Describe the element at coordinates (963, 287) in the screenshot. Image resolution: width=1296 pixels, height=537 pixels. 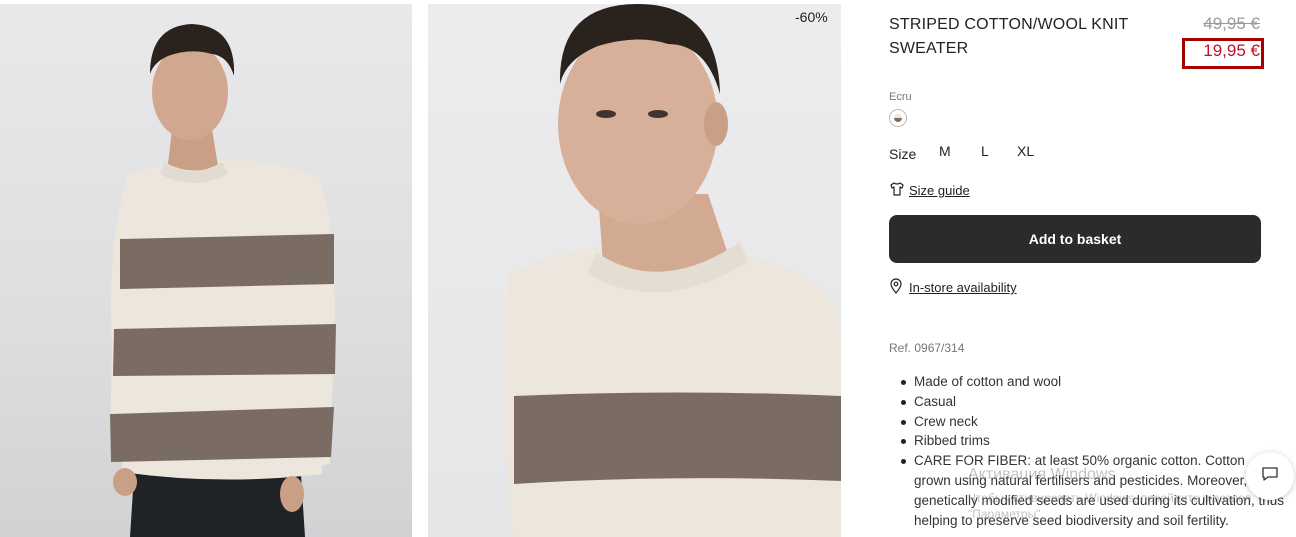
I see `in-store-availability-label: In-store availability` at that location.